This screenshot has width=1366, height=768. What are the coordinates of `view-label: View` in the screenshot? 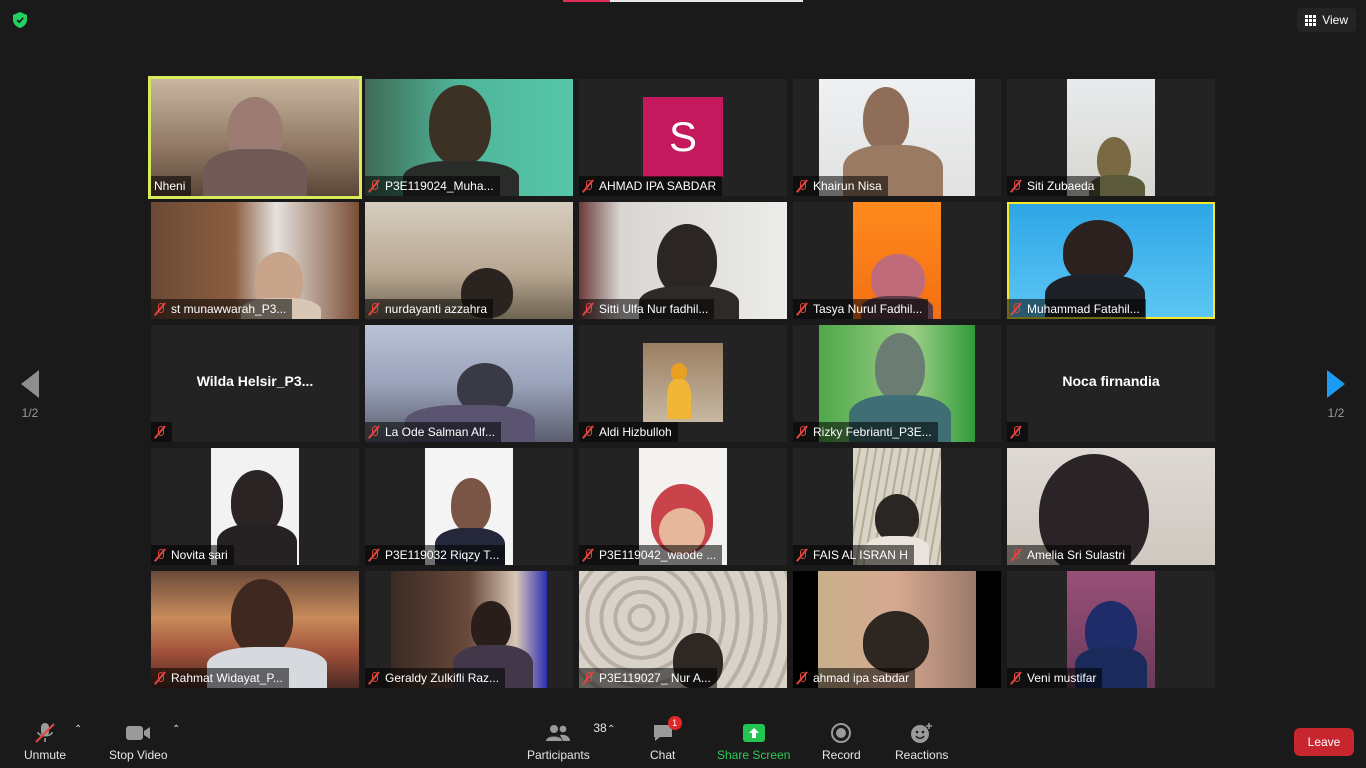 It's located at (1335, 20).